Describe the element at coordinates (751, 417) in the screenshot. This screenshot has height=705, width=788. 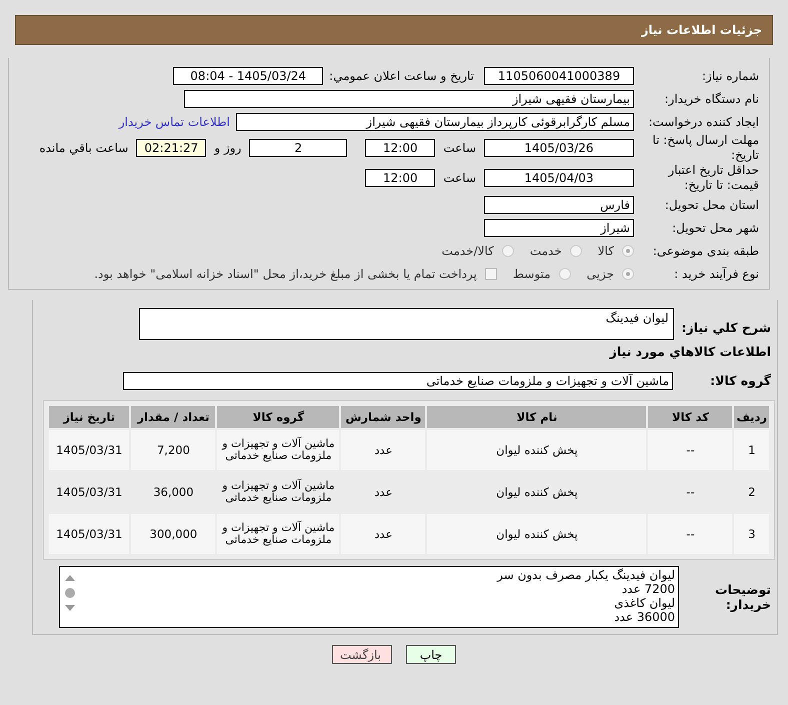
I see `column-header: ردیف` at that location.